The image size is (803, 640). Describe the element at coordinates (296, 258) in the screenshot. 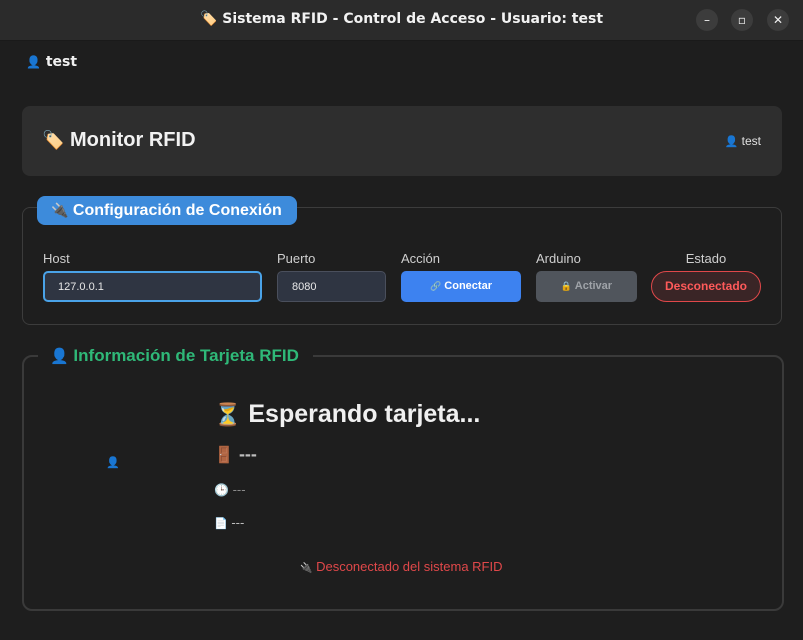

I see `port-label: Puerto` at that location.